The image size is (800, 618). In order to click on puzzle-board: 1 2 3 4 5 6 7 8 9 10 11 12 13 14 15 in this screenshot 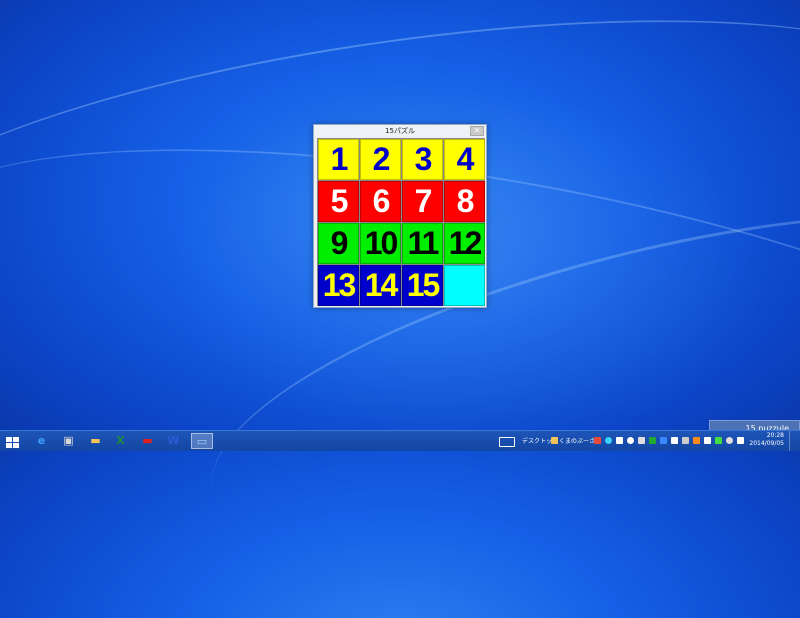, I will do `click(401, 222)`.